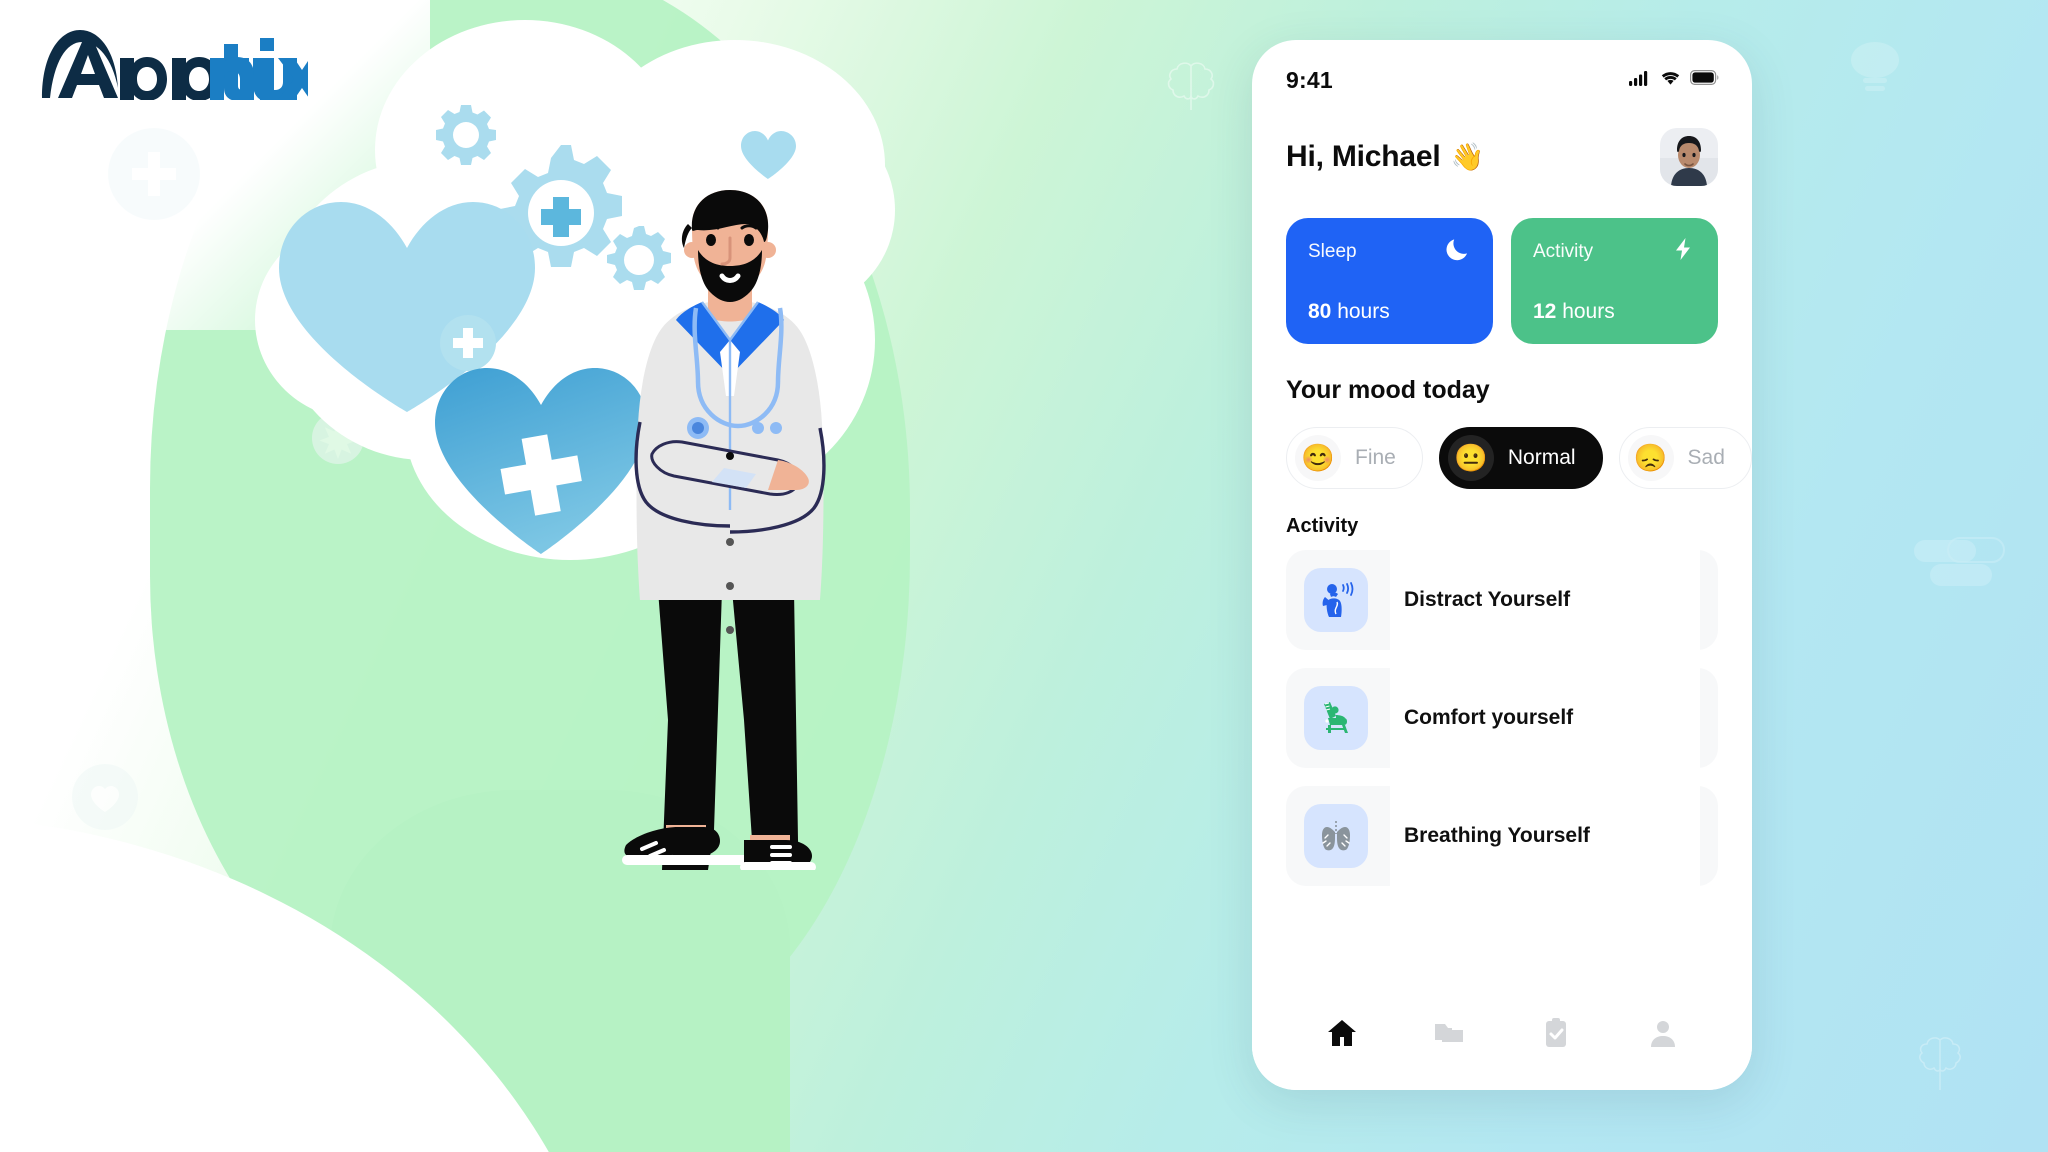 The width and height of the screenshot is (2048, 1152). I want to click on home-icon, so click(1342, 1035).